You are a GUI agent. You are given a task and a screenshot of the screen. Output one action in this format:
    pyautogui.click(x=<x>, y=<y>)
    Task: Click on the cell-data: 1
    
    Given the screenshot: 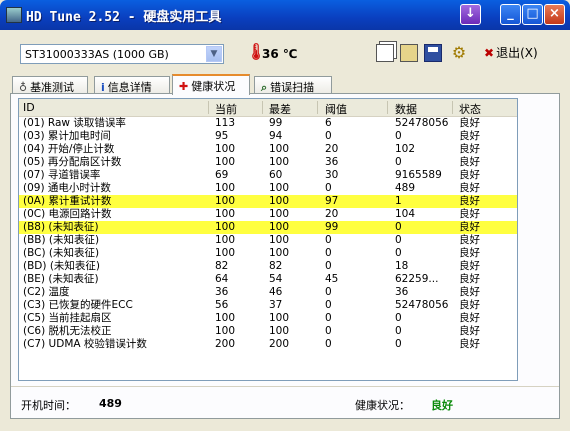 What is the action you would take?
    pyautogui.click(x=398, y=201)
    